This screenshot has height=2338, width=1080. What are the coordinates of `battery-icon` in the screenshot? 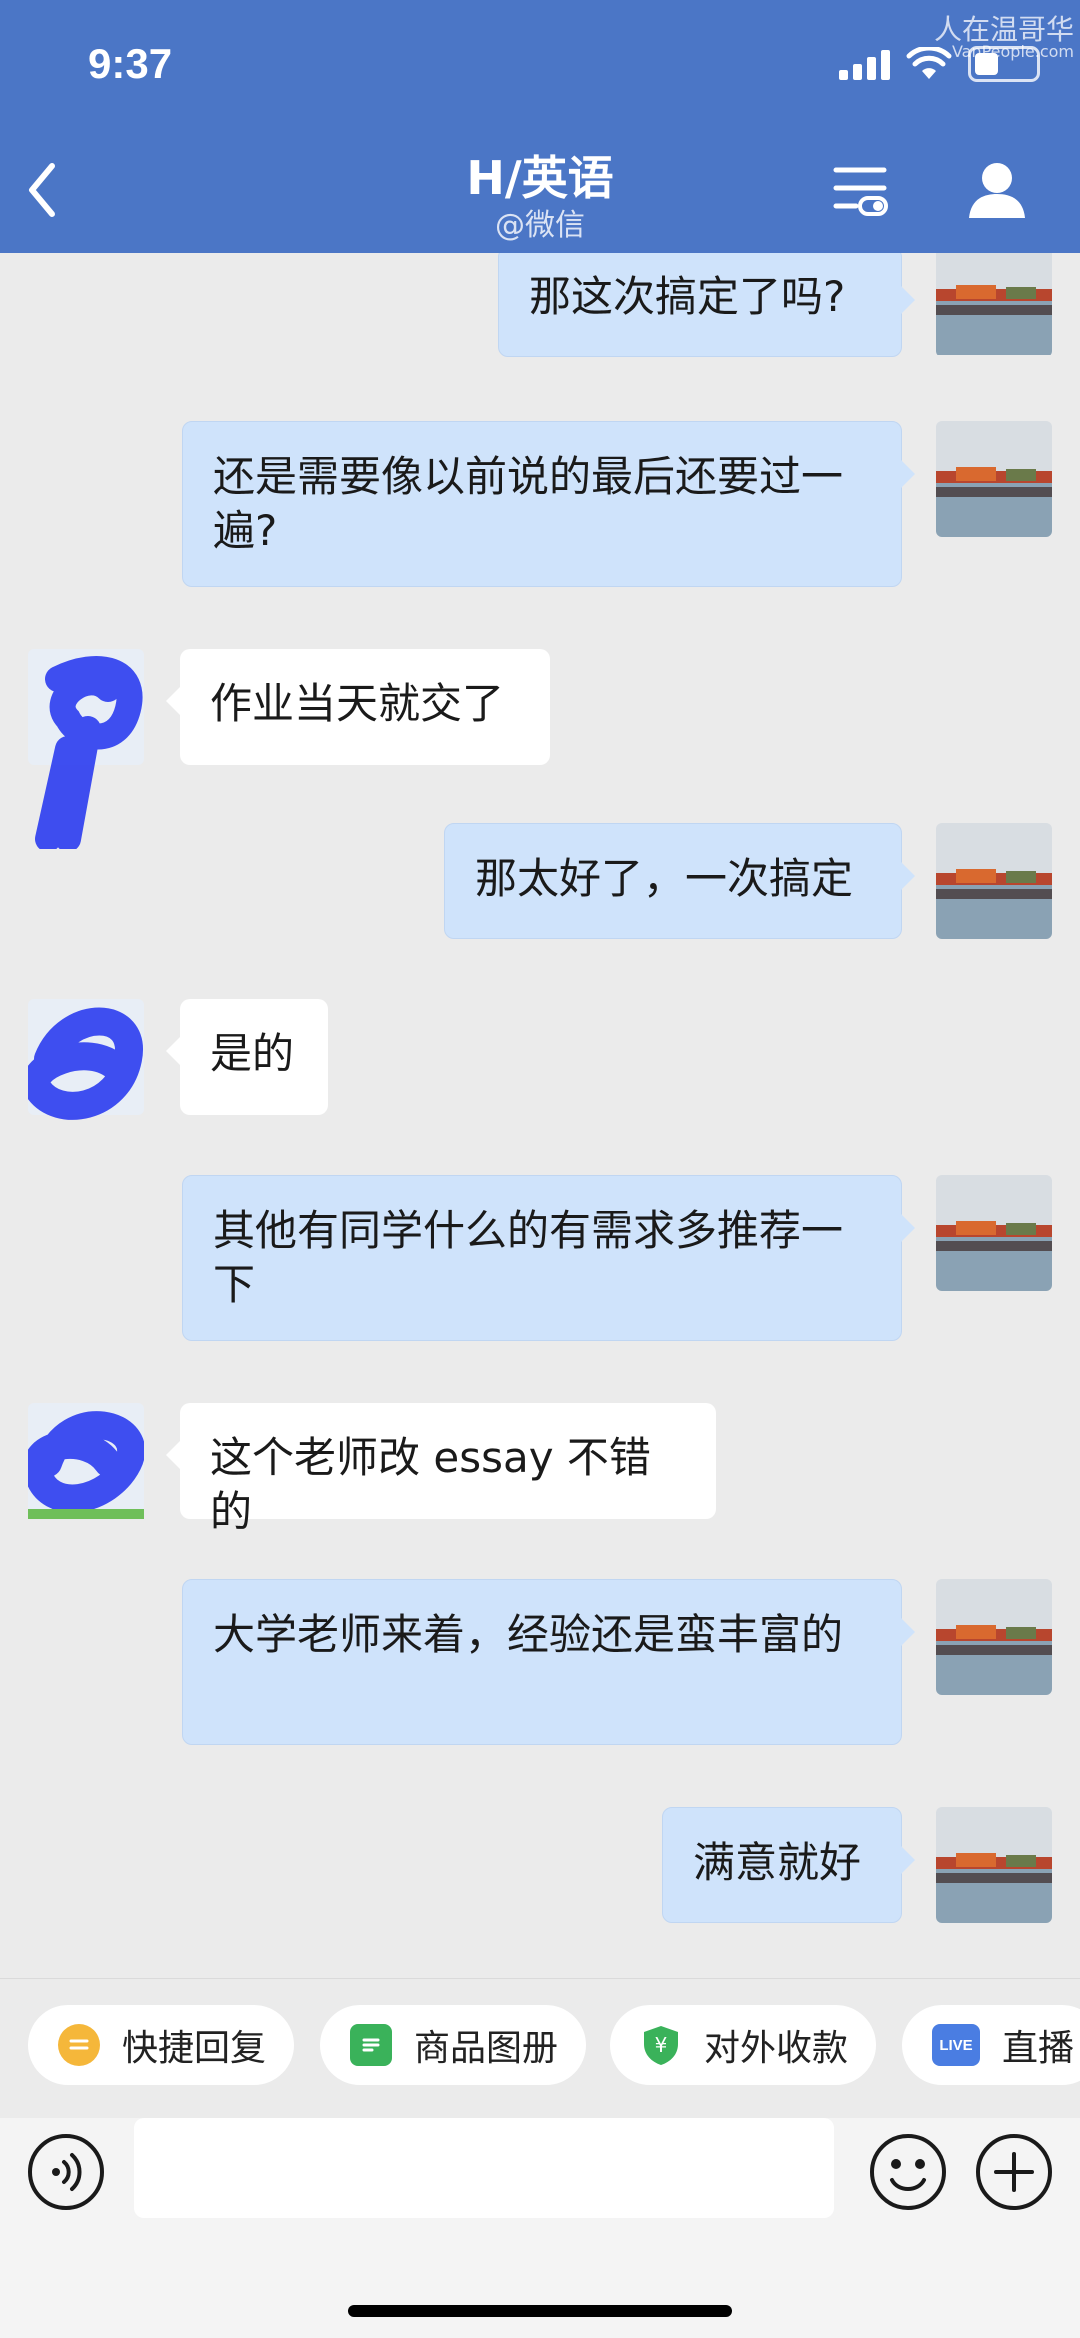 It's located at (1004, 64).